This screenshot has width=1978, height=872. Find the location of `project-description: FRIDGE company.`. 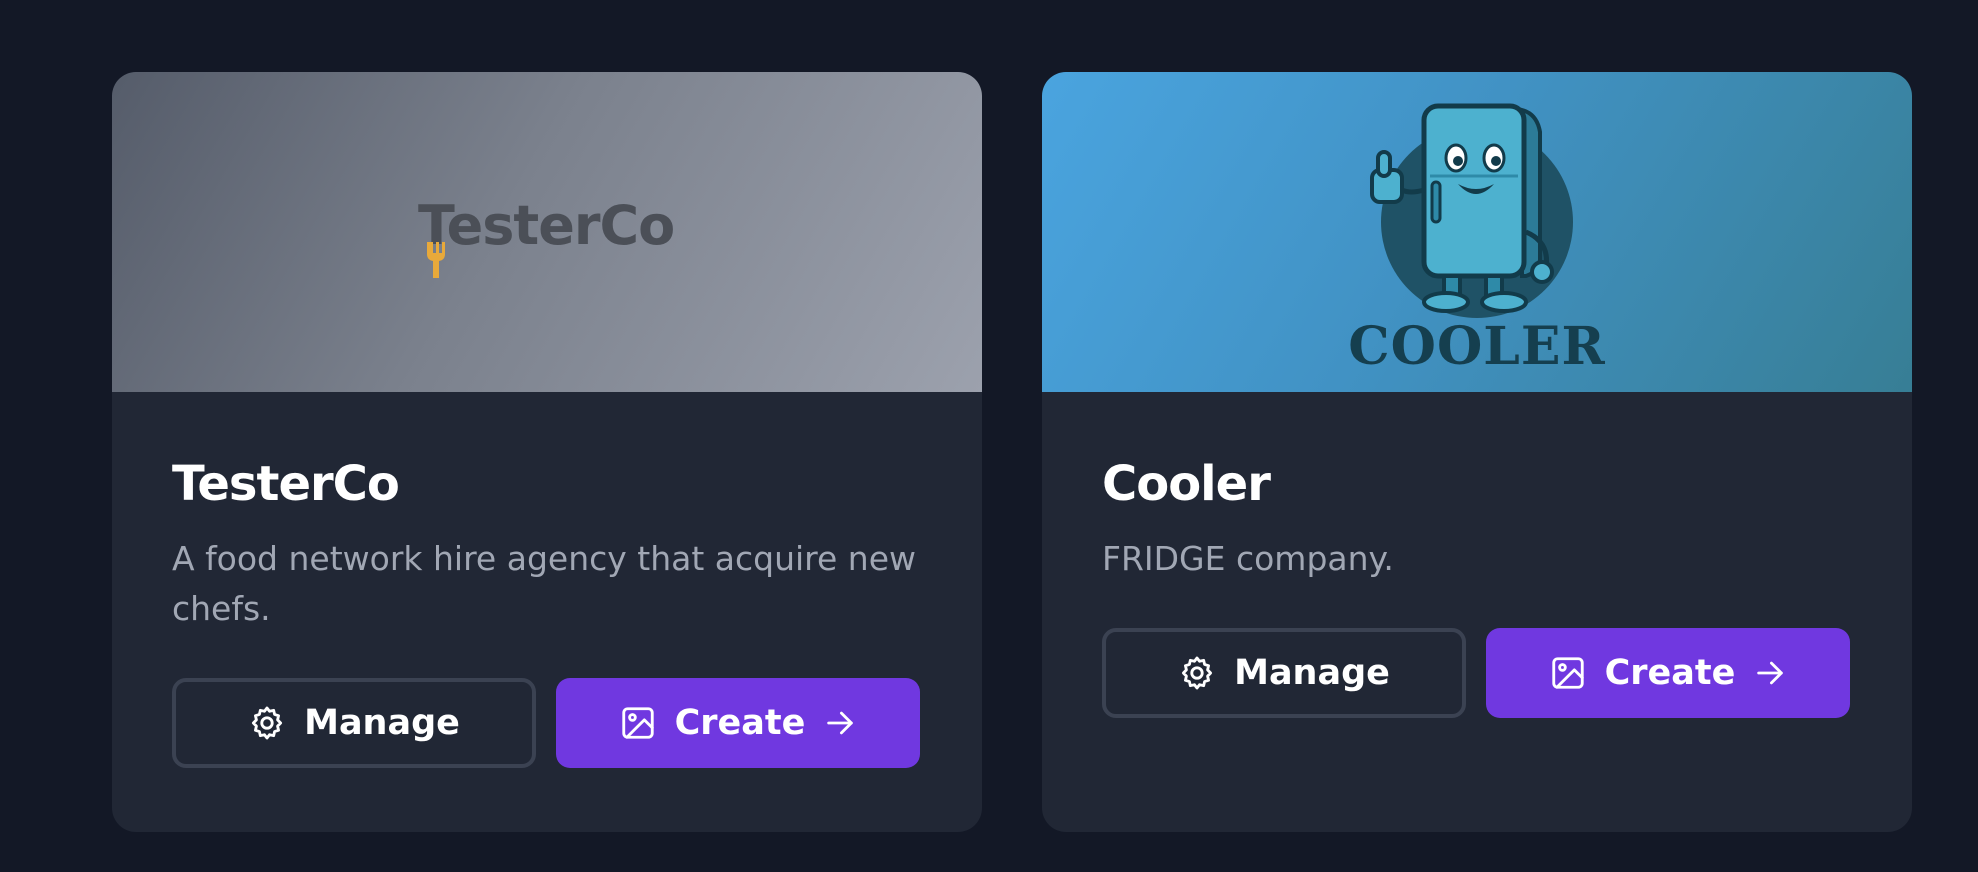

project-description: FRIDGE company. is located at coordinates (1248, 558).